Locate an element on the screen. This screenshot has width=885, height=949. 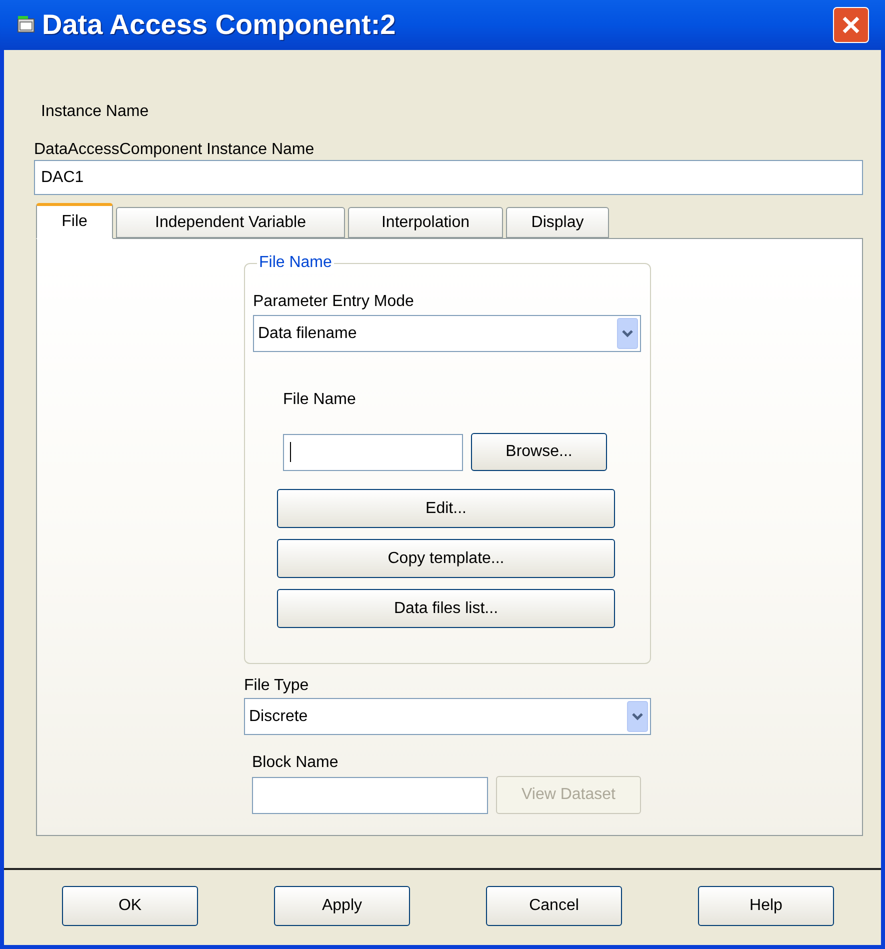
dialog-button: Cancel is located at coordinates (554, 906).